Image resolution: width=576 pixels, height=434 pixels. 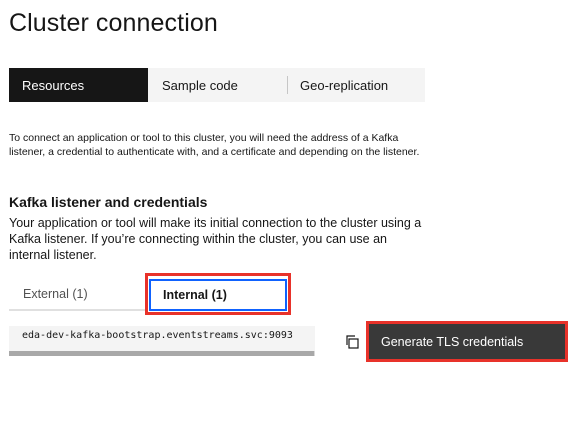 What do you see at coordinates (287, 85) in the screenshot?
I see `tab-divider` at bounding box center [287, 85].